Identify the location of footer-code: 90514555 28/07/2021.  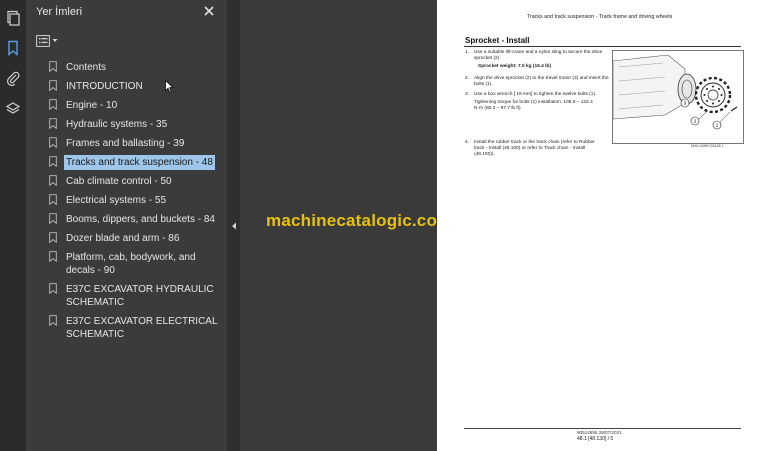
(599, 432).